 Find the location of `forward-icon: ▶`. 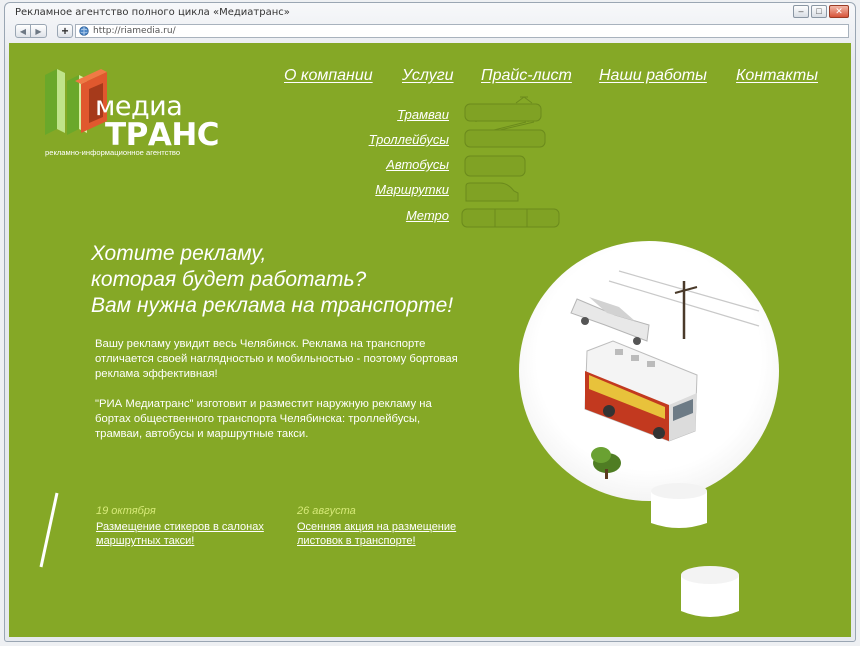

forward-icon: ▶ is located at coordinates (39, 31).